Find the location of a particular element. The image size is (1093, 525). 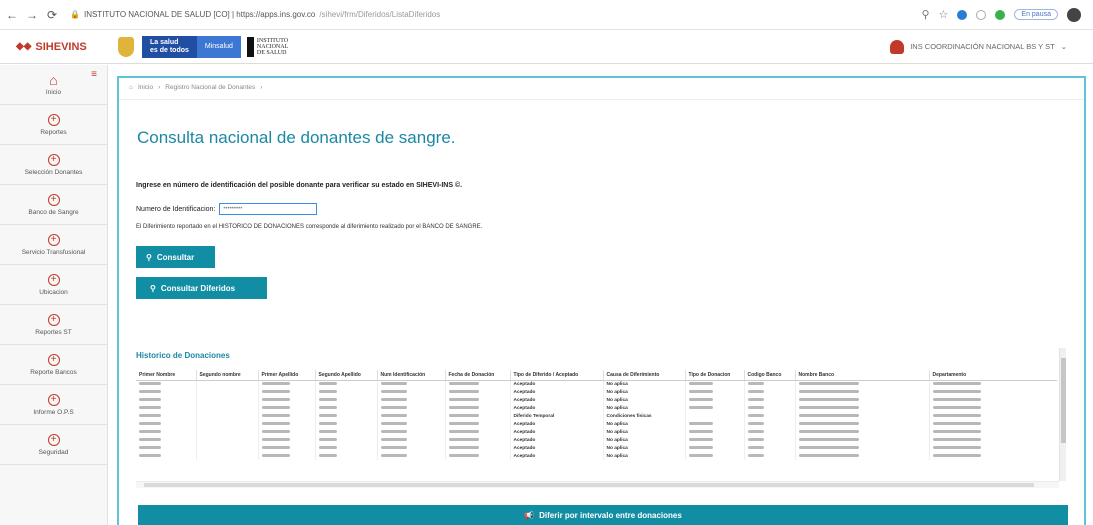

back-icon: ← is located at coordinates (12, 15).